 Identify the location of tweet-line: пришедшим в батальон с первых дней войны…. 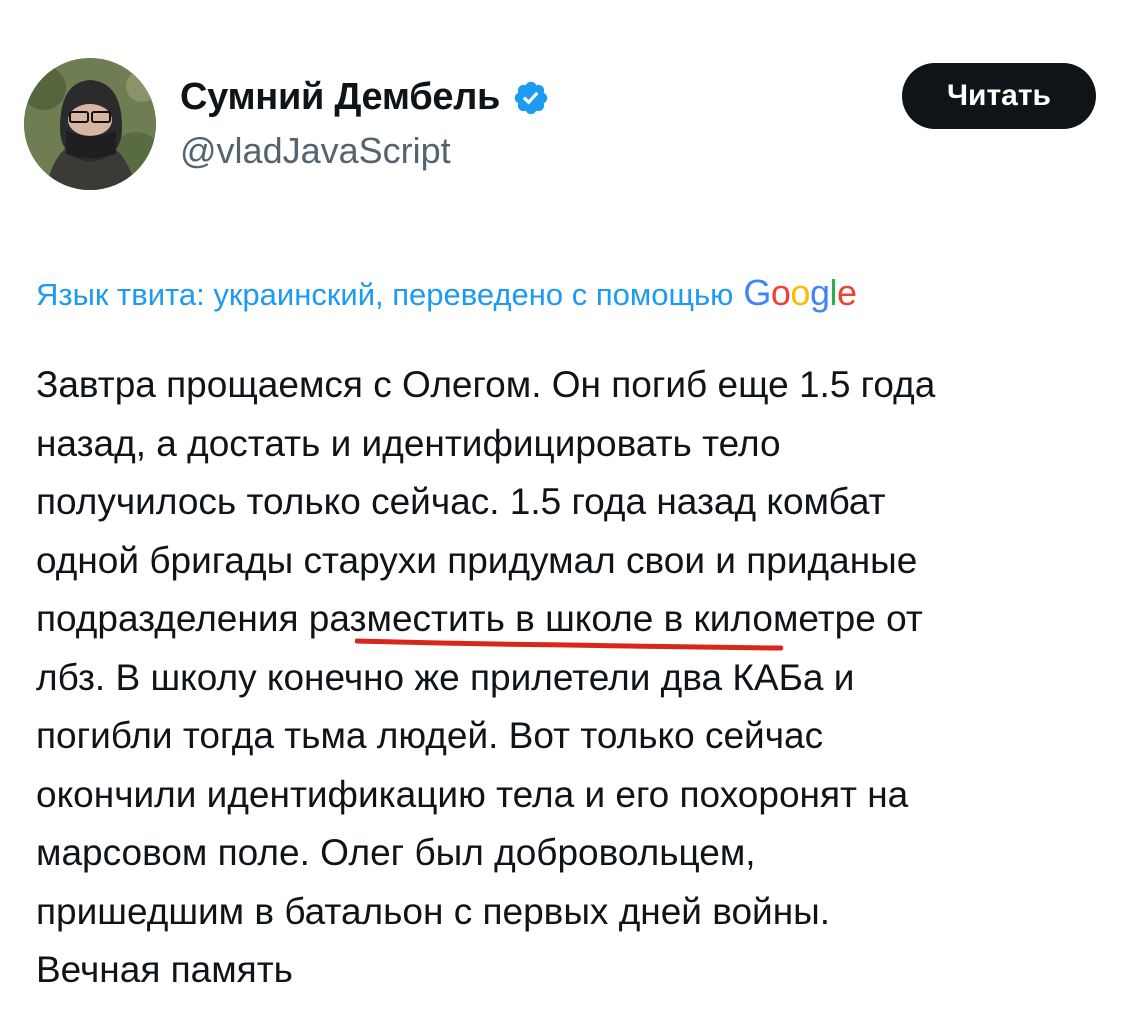
(433, 911).